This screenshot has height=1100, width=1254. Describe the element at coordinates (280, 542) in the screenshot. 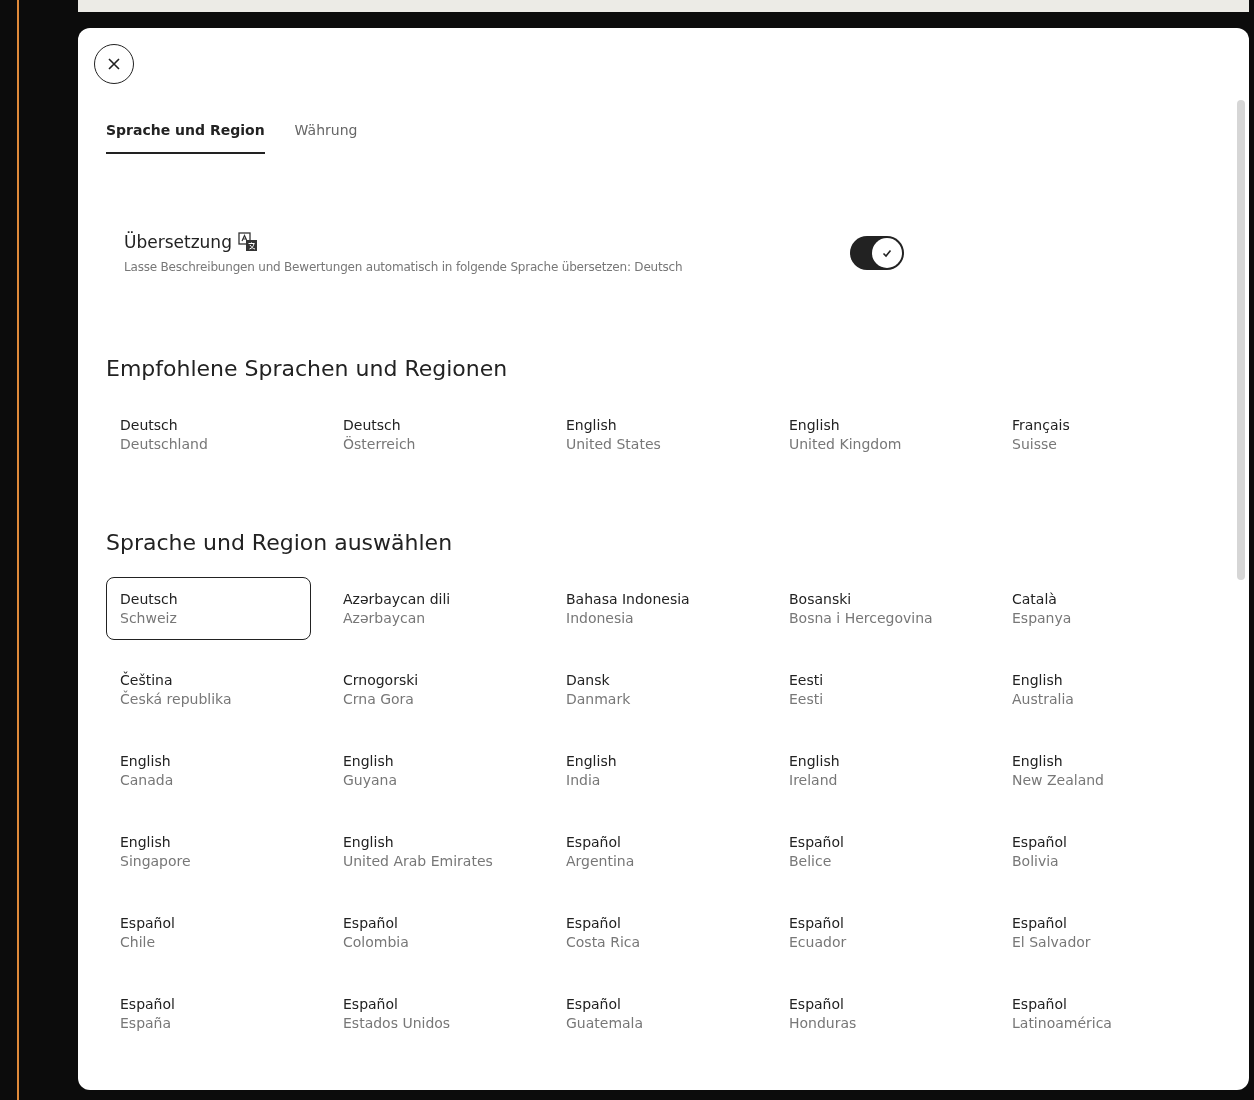

I see `section-heading: Sprache und Region auswählen` at that location.